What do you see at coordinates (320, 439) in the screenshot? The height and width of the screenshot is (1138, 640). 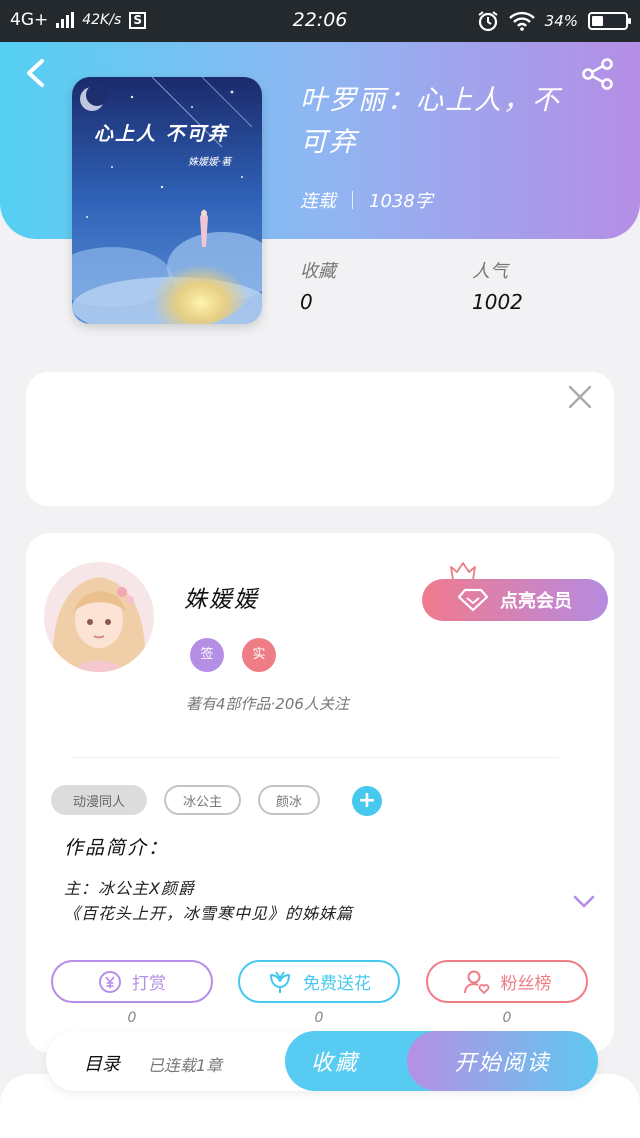 I see `ad-card` at bounding box center [320, 439].